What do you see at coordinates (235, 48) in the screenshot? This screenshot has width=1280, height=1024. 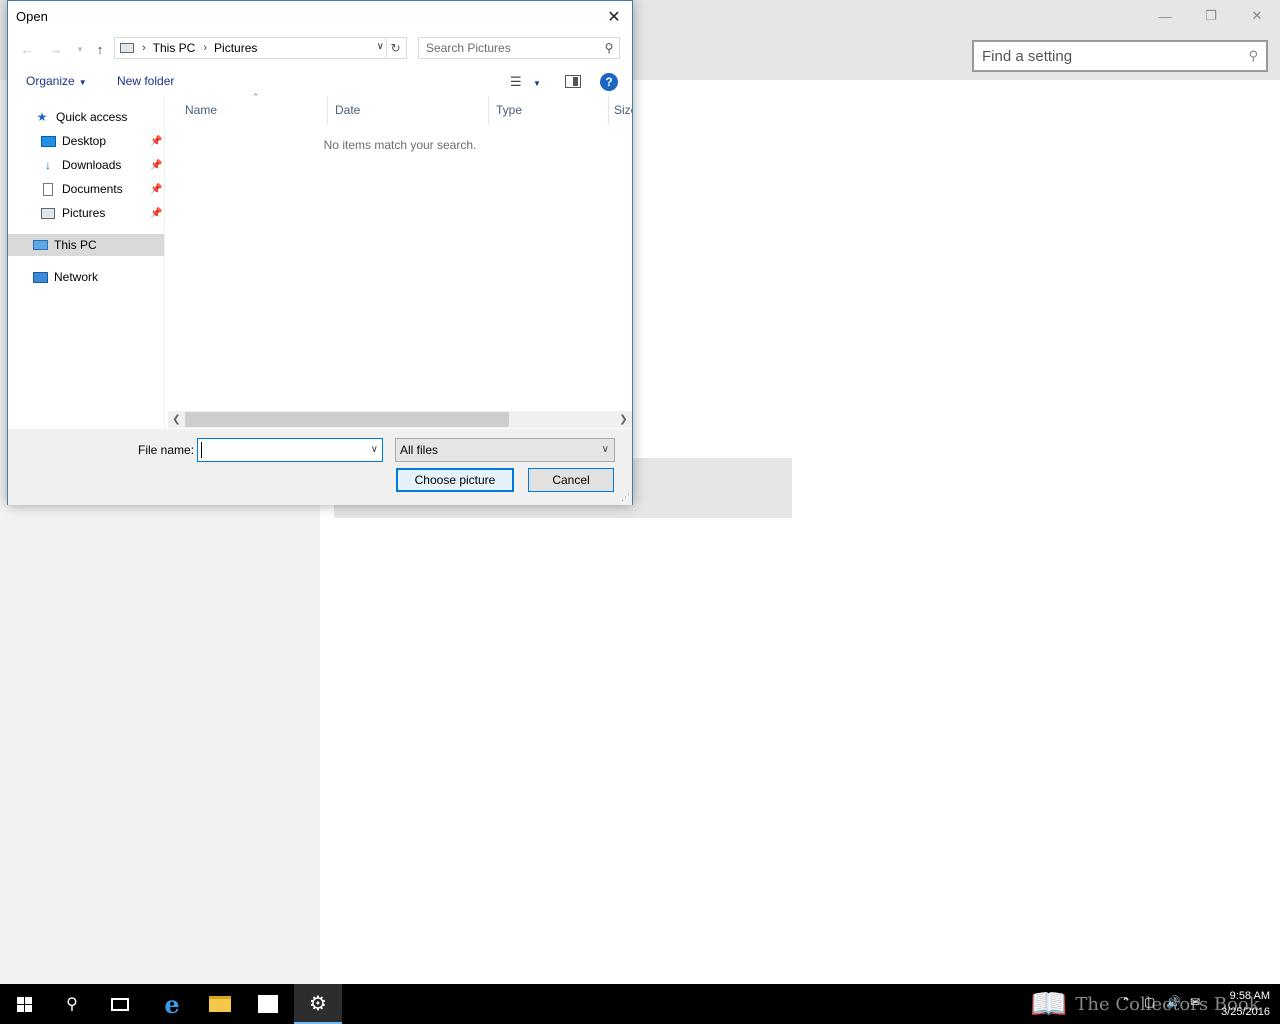 I see `breadcrumb-pictures: Pictures` at bounding box center [235, 48].